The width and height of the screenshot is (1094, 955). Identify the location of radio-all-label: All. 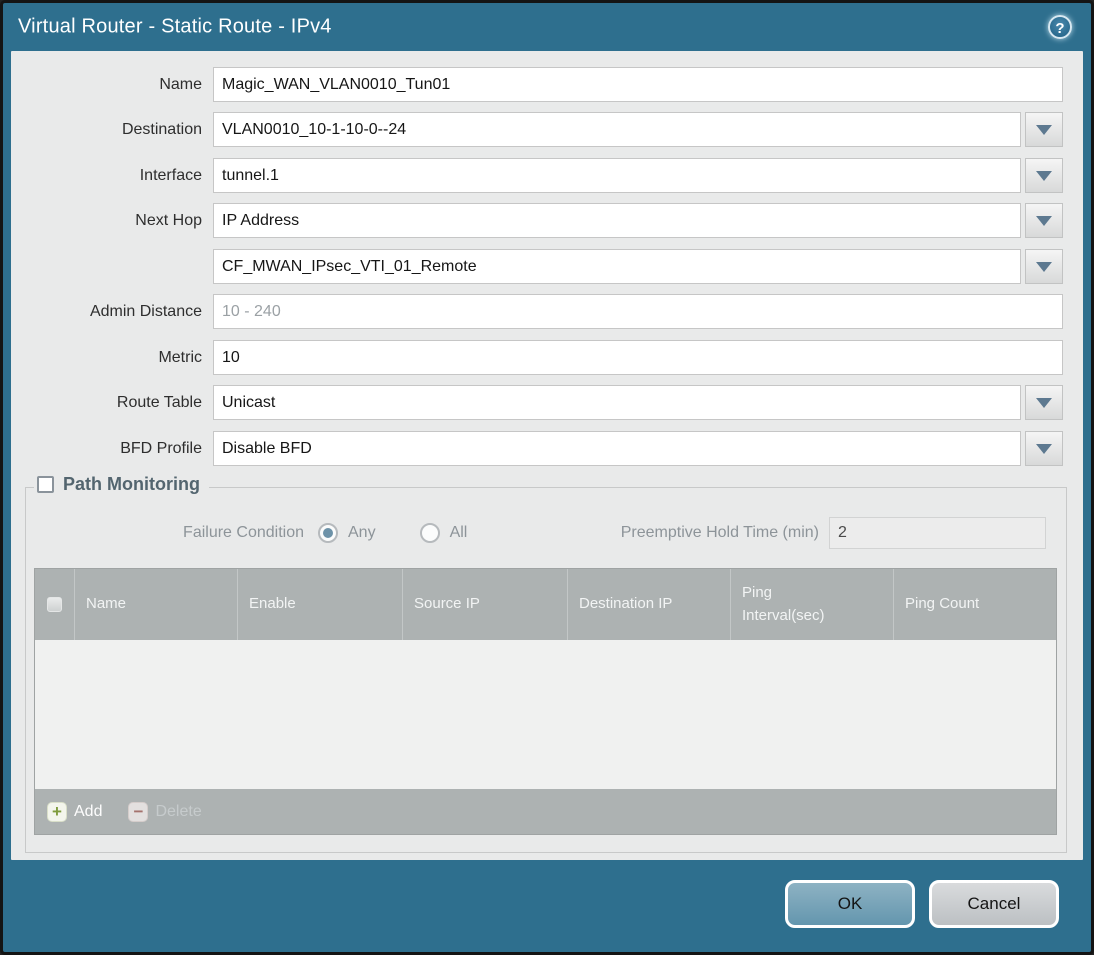
(458, 532).